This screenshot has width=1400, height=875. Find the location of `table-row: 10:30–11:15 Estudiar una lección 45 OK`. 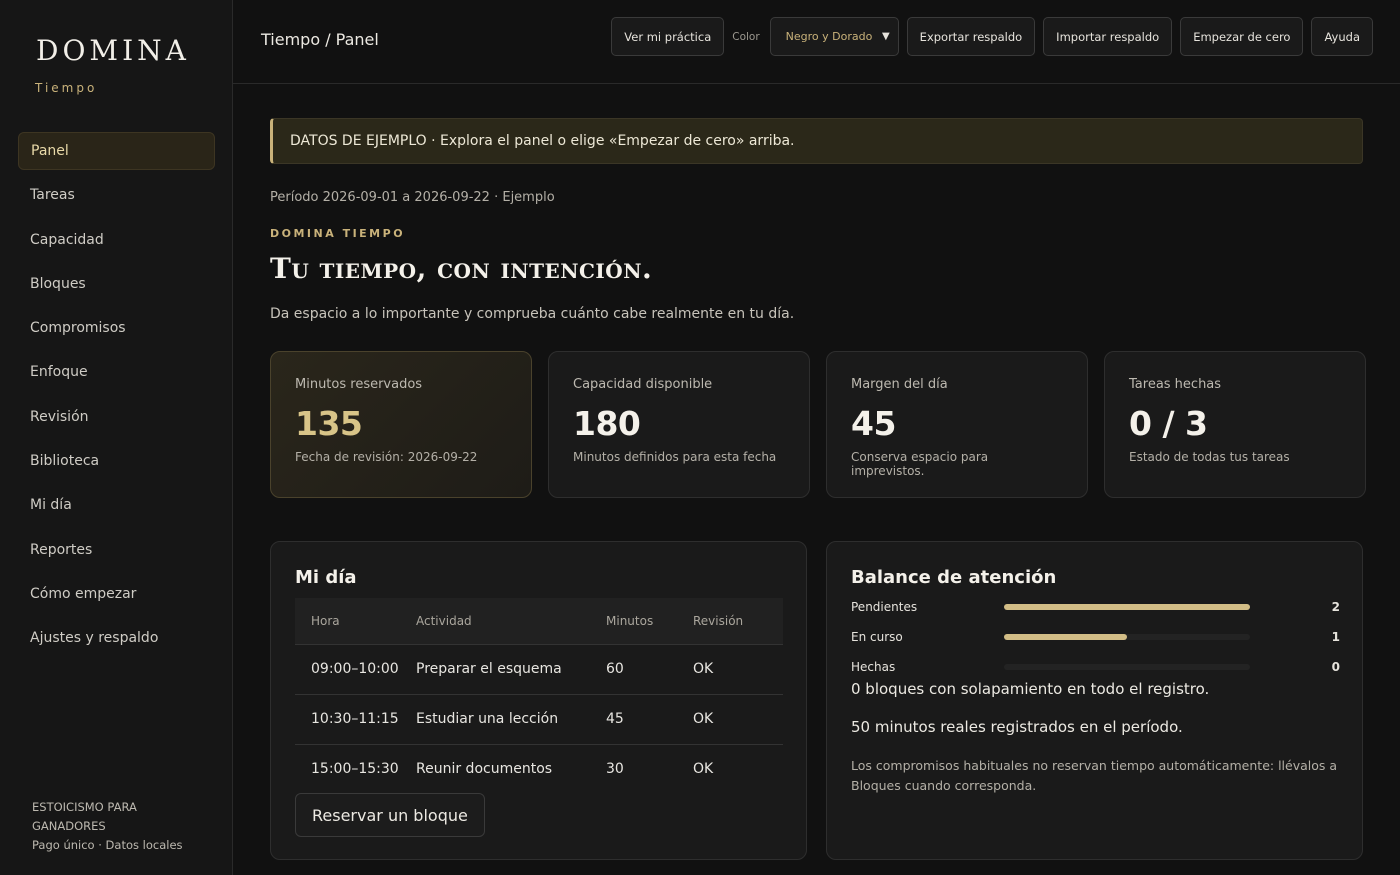

table-row: 10:30–11:15 Estudiar una lección 45 OK is located at coordinates (539, 719).